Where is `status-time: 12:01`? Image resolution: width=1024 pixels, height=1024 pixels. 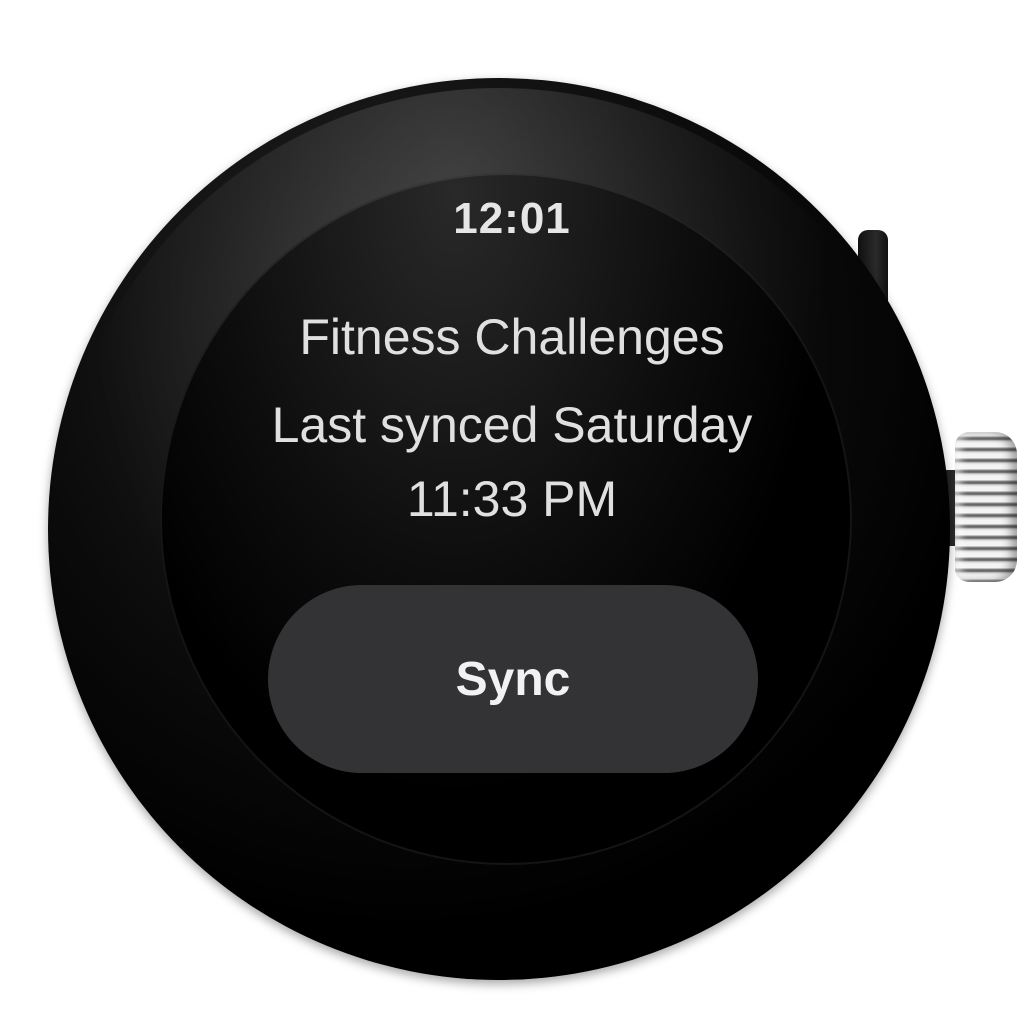
status-time: 12:01 is located at coordinates (512, 218).